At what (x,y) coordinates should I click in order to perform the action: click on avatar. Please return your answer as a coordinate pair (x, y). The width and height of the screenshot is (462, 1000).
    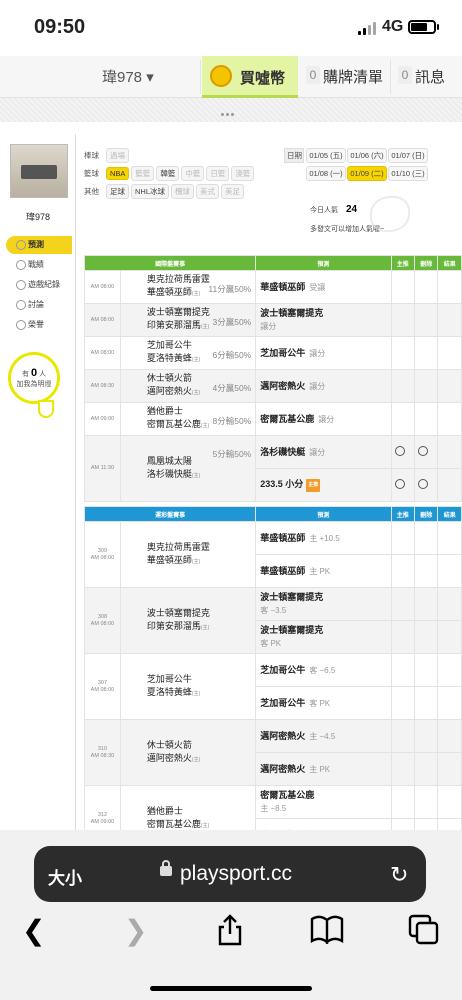
    Looking at the image, I should click on (39, 171).